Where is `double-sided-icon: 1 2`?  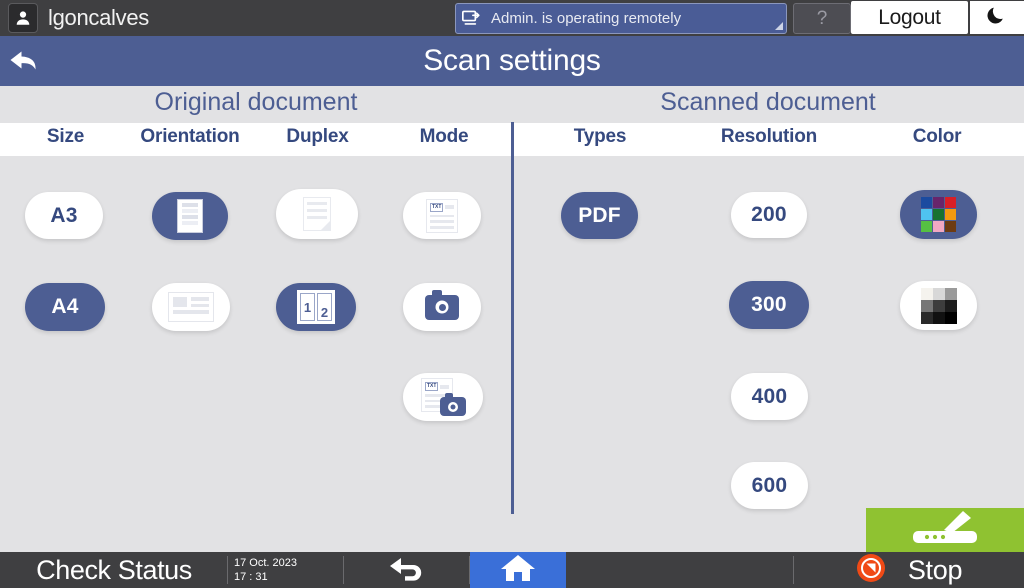 double-sided-icon: 1 2 is located at coordinates (316, 307).